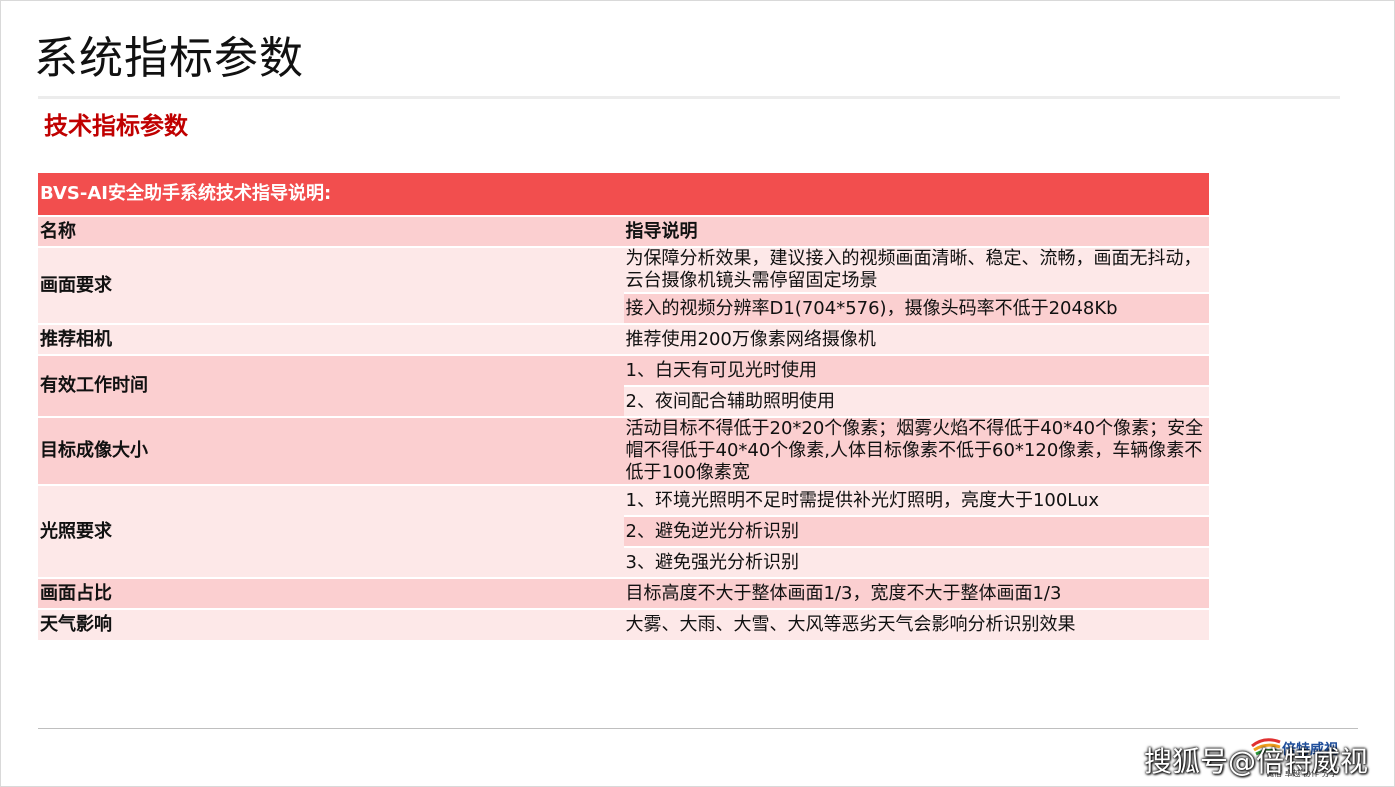 This screenshot has height=787, width=1395. I want to click on table-row: 画面占比 目标高度不大于整体画面1/3，宽度不大于整体画面1/3, so click(623, 593).